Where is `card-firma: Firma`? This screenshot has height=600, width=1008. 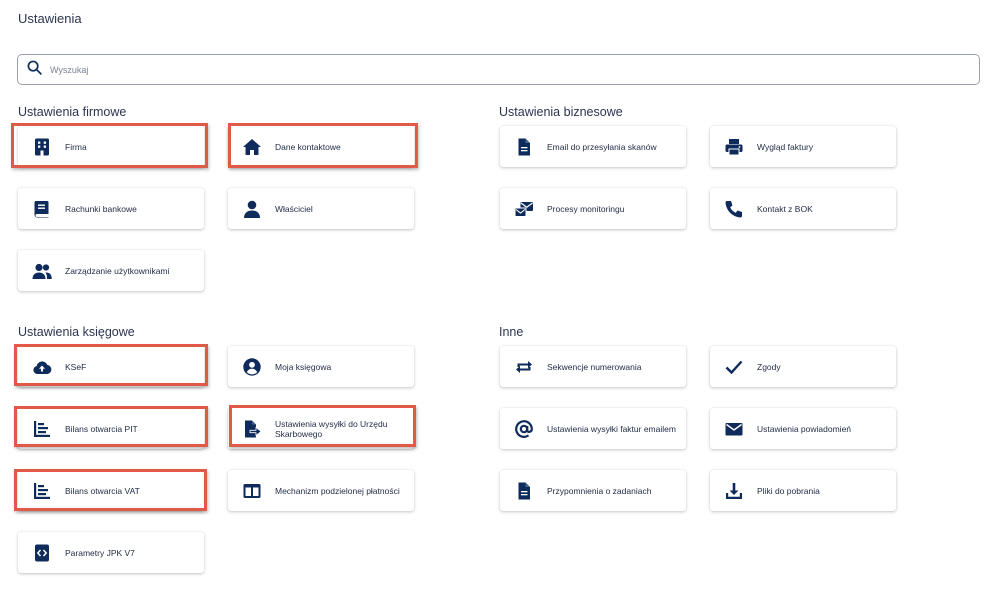 card-firma: Firma is located at coordinates (111, 146).